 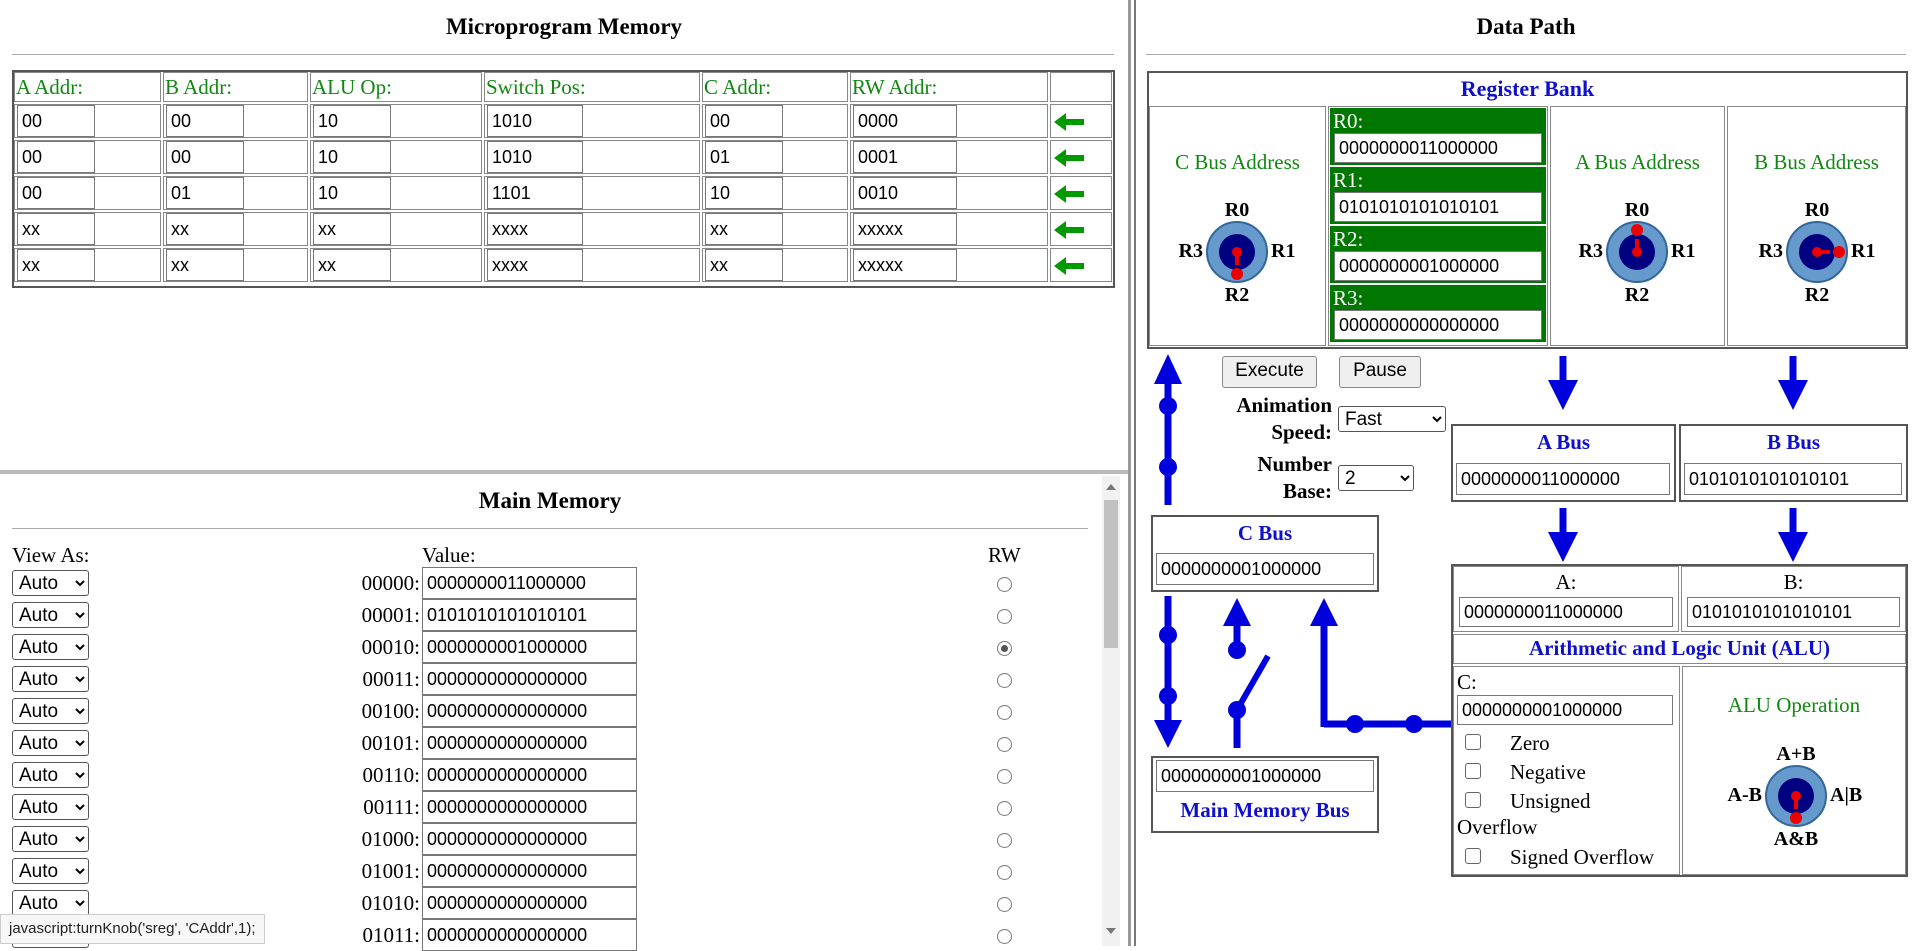 What do you see at coordinates (1565, 710) in the screenshot?
I see `alu-c-value` at bounding box center [1565, 710].